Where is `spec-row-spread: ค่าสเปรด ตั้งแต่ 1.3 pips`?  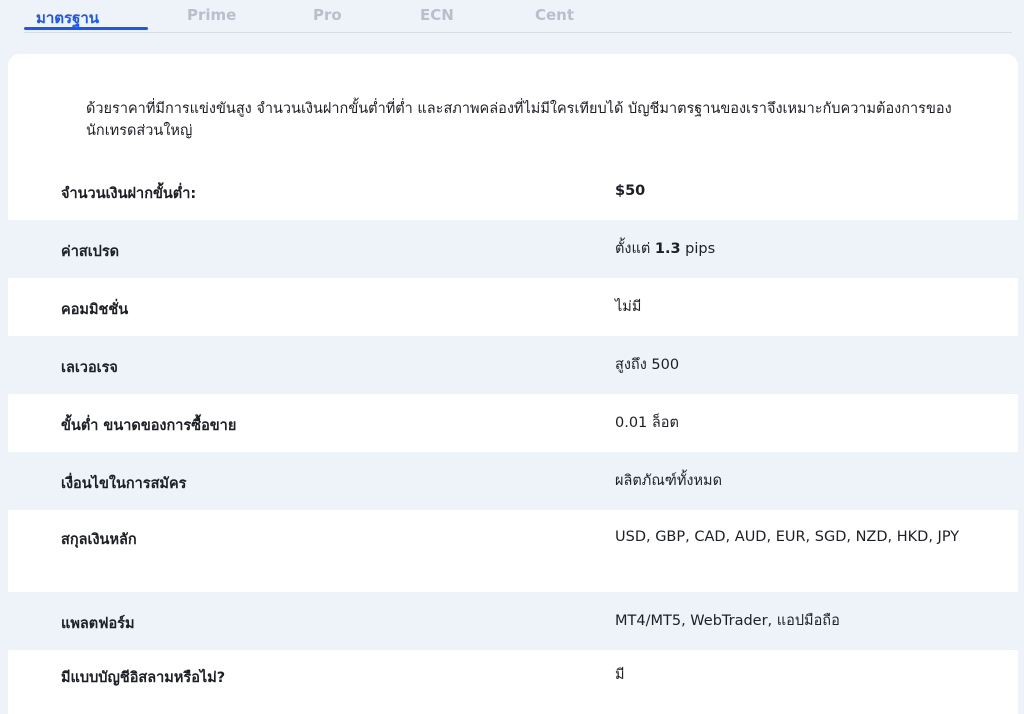 spec-row-spread: ค่าสเปรด ตั้งแต่ 1.3 pips is located at coordinates (513, 249).